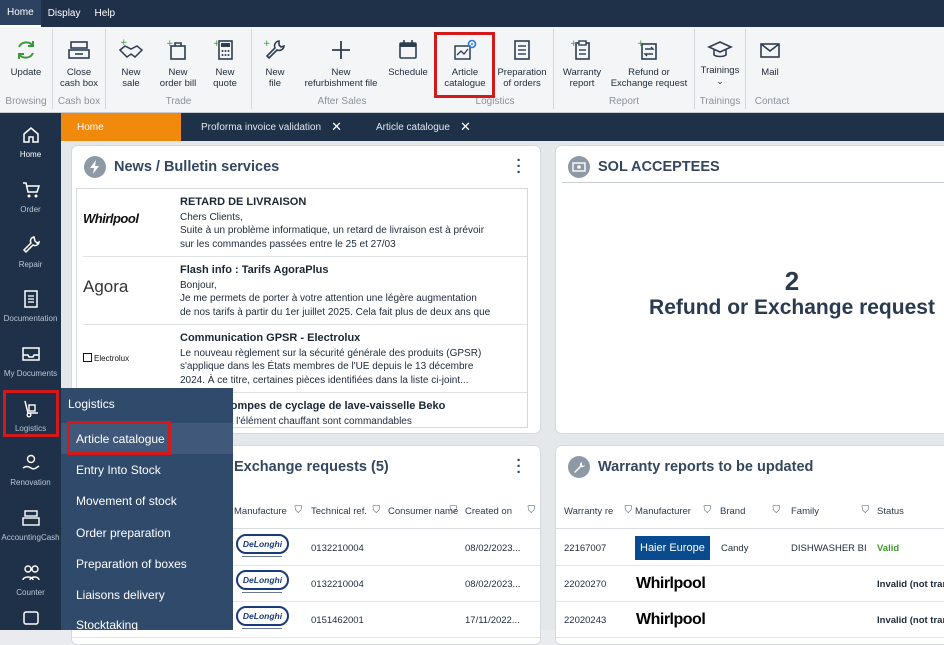 This screenshot has height=645, width=944. Describe the element at coordinates (720, 62) in the screenshot. I see `trainings-button: Trainings ⌄` at that location.